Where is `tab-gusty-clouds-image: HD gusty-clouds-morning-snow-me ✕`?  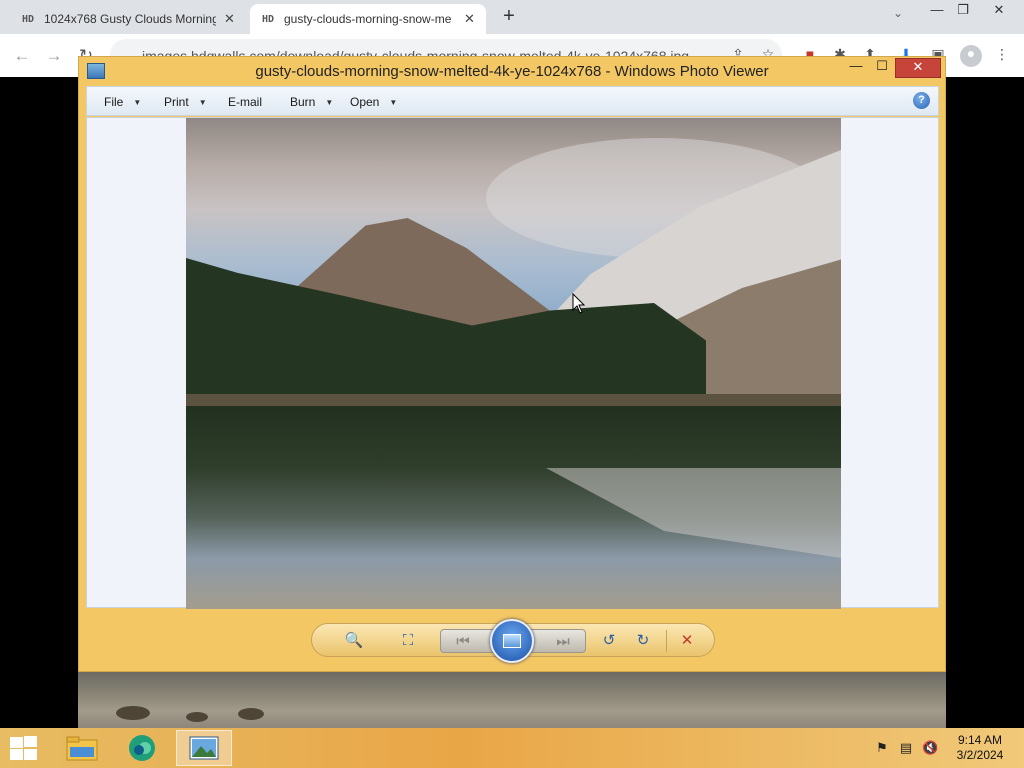
tab-gusty-clouds-image: HD gusty-clouds-morning-snow-me ✕ is located at coordinates (368, 19).